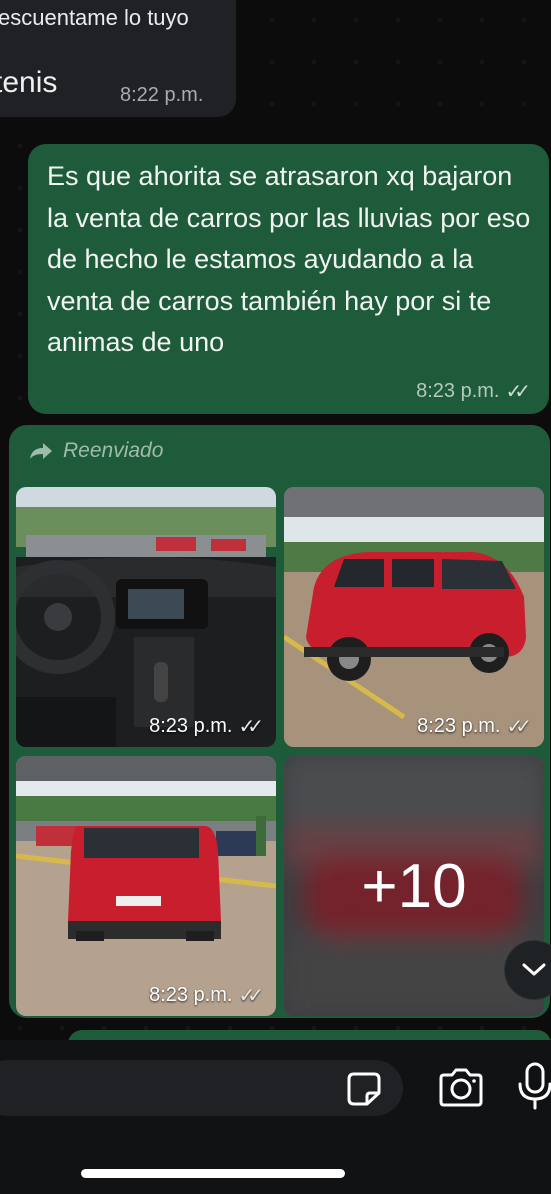 This screenshot has height=1194, width=551. What do you see at coordinates (461, 1088) in the screenshot?
I see `camera-icon` at bounding box center [461, 1088].